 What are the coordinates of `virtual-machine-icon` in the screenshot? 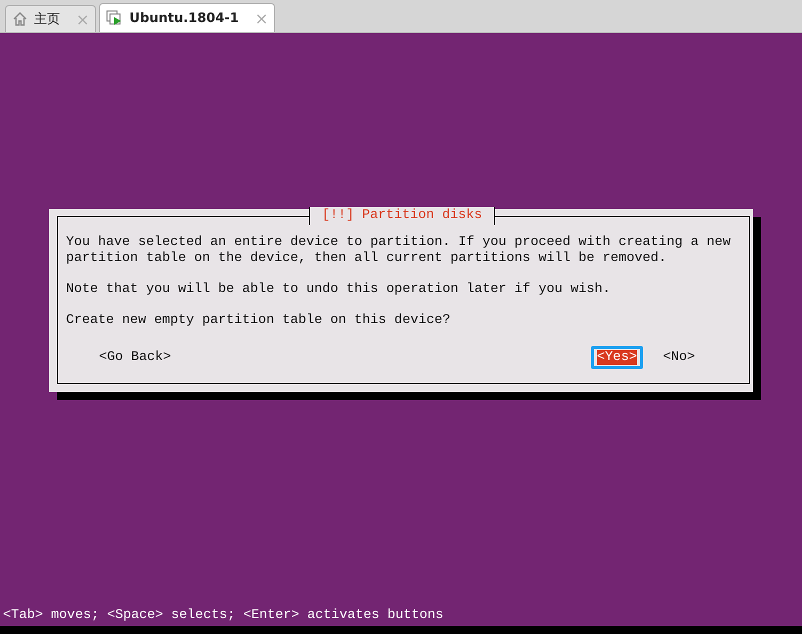 It's located at (115, 18).